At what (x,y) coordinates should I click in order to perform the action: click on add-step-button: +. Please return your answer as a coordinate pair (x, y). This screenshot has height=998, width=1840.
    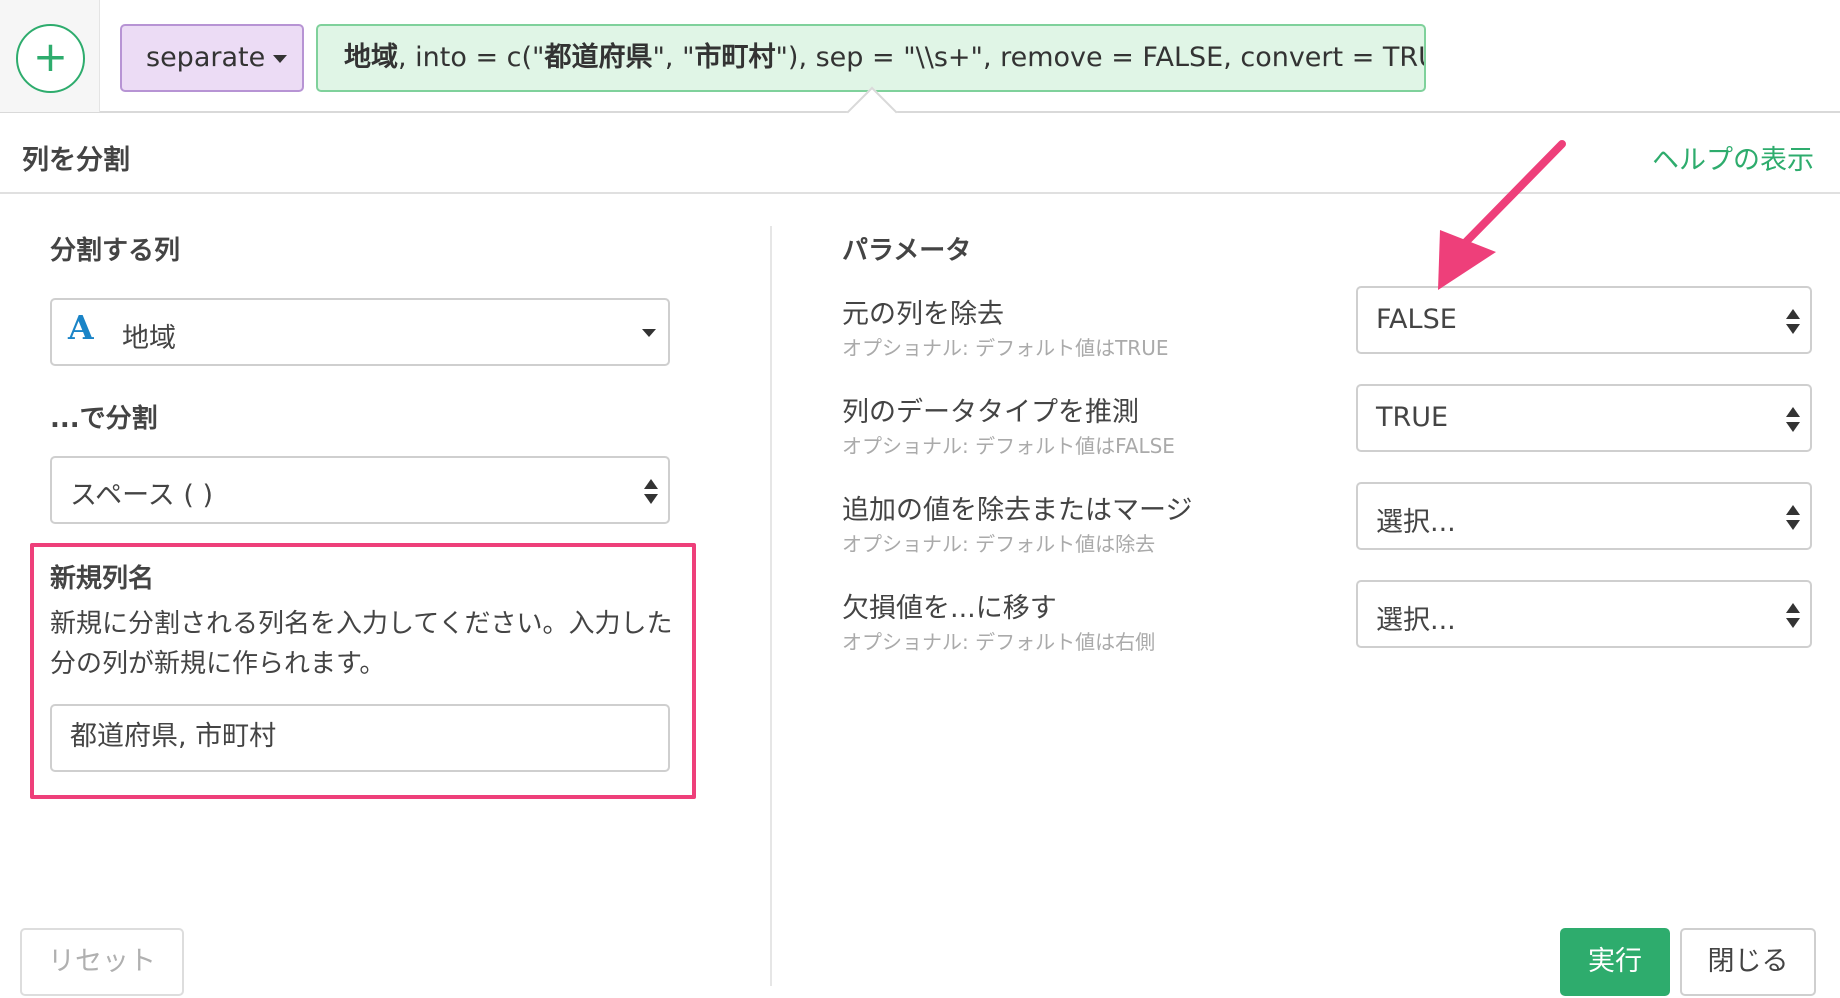
    Looking at the image, I should click on (50, 58).